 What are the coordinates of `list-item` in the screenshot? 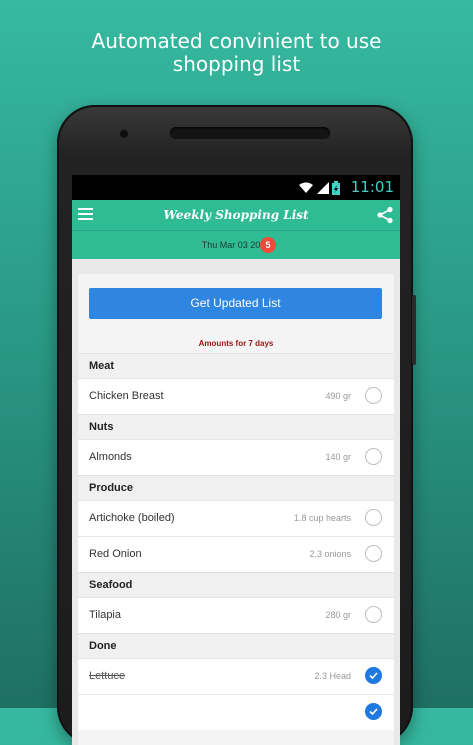 It's located at (236, 712).